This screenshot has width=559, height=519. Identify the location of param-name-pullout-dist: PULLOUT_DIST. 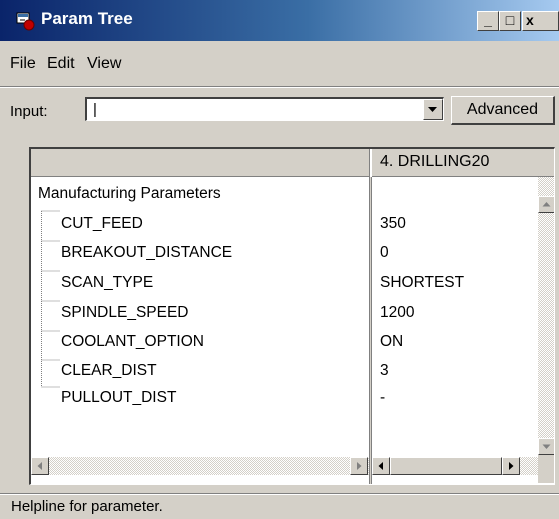
(118, 398).